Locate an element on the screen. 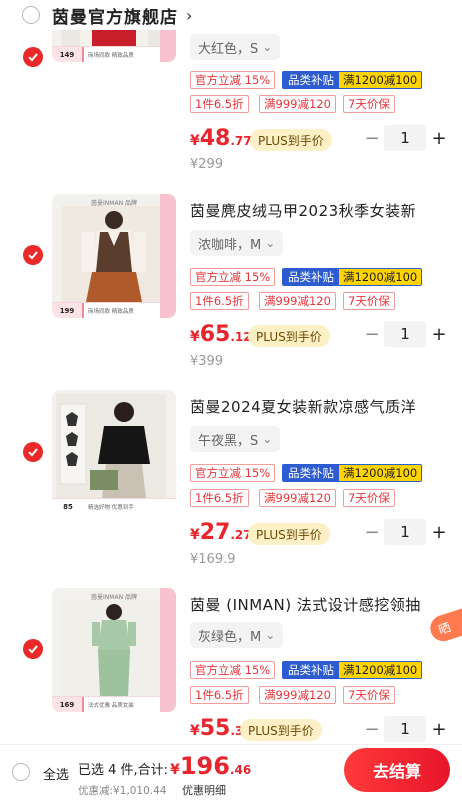 The width and height of the screenshot is (462, 800). check-icon is located at coordinates (33, 255).